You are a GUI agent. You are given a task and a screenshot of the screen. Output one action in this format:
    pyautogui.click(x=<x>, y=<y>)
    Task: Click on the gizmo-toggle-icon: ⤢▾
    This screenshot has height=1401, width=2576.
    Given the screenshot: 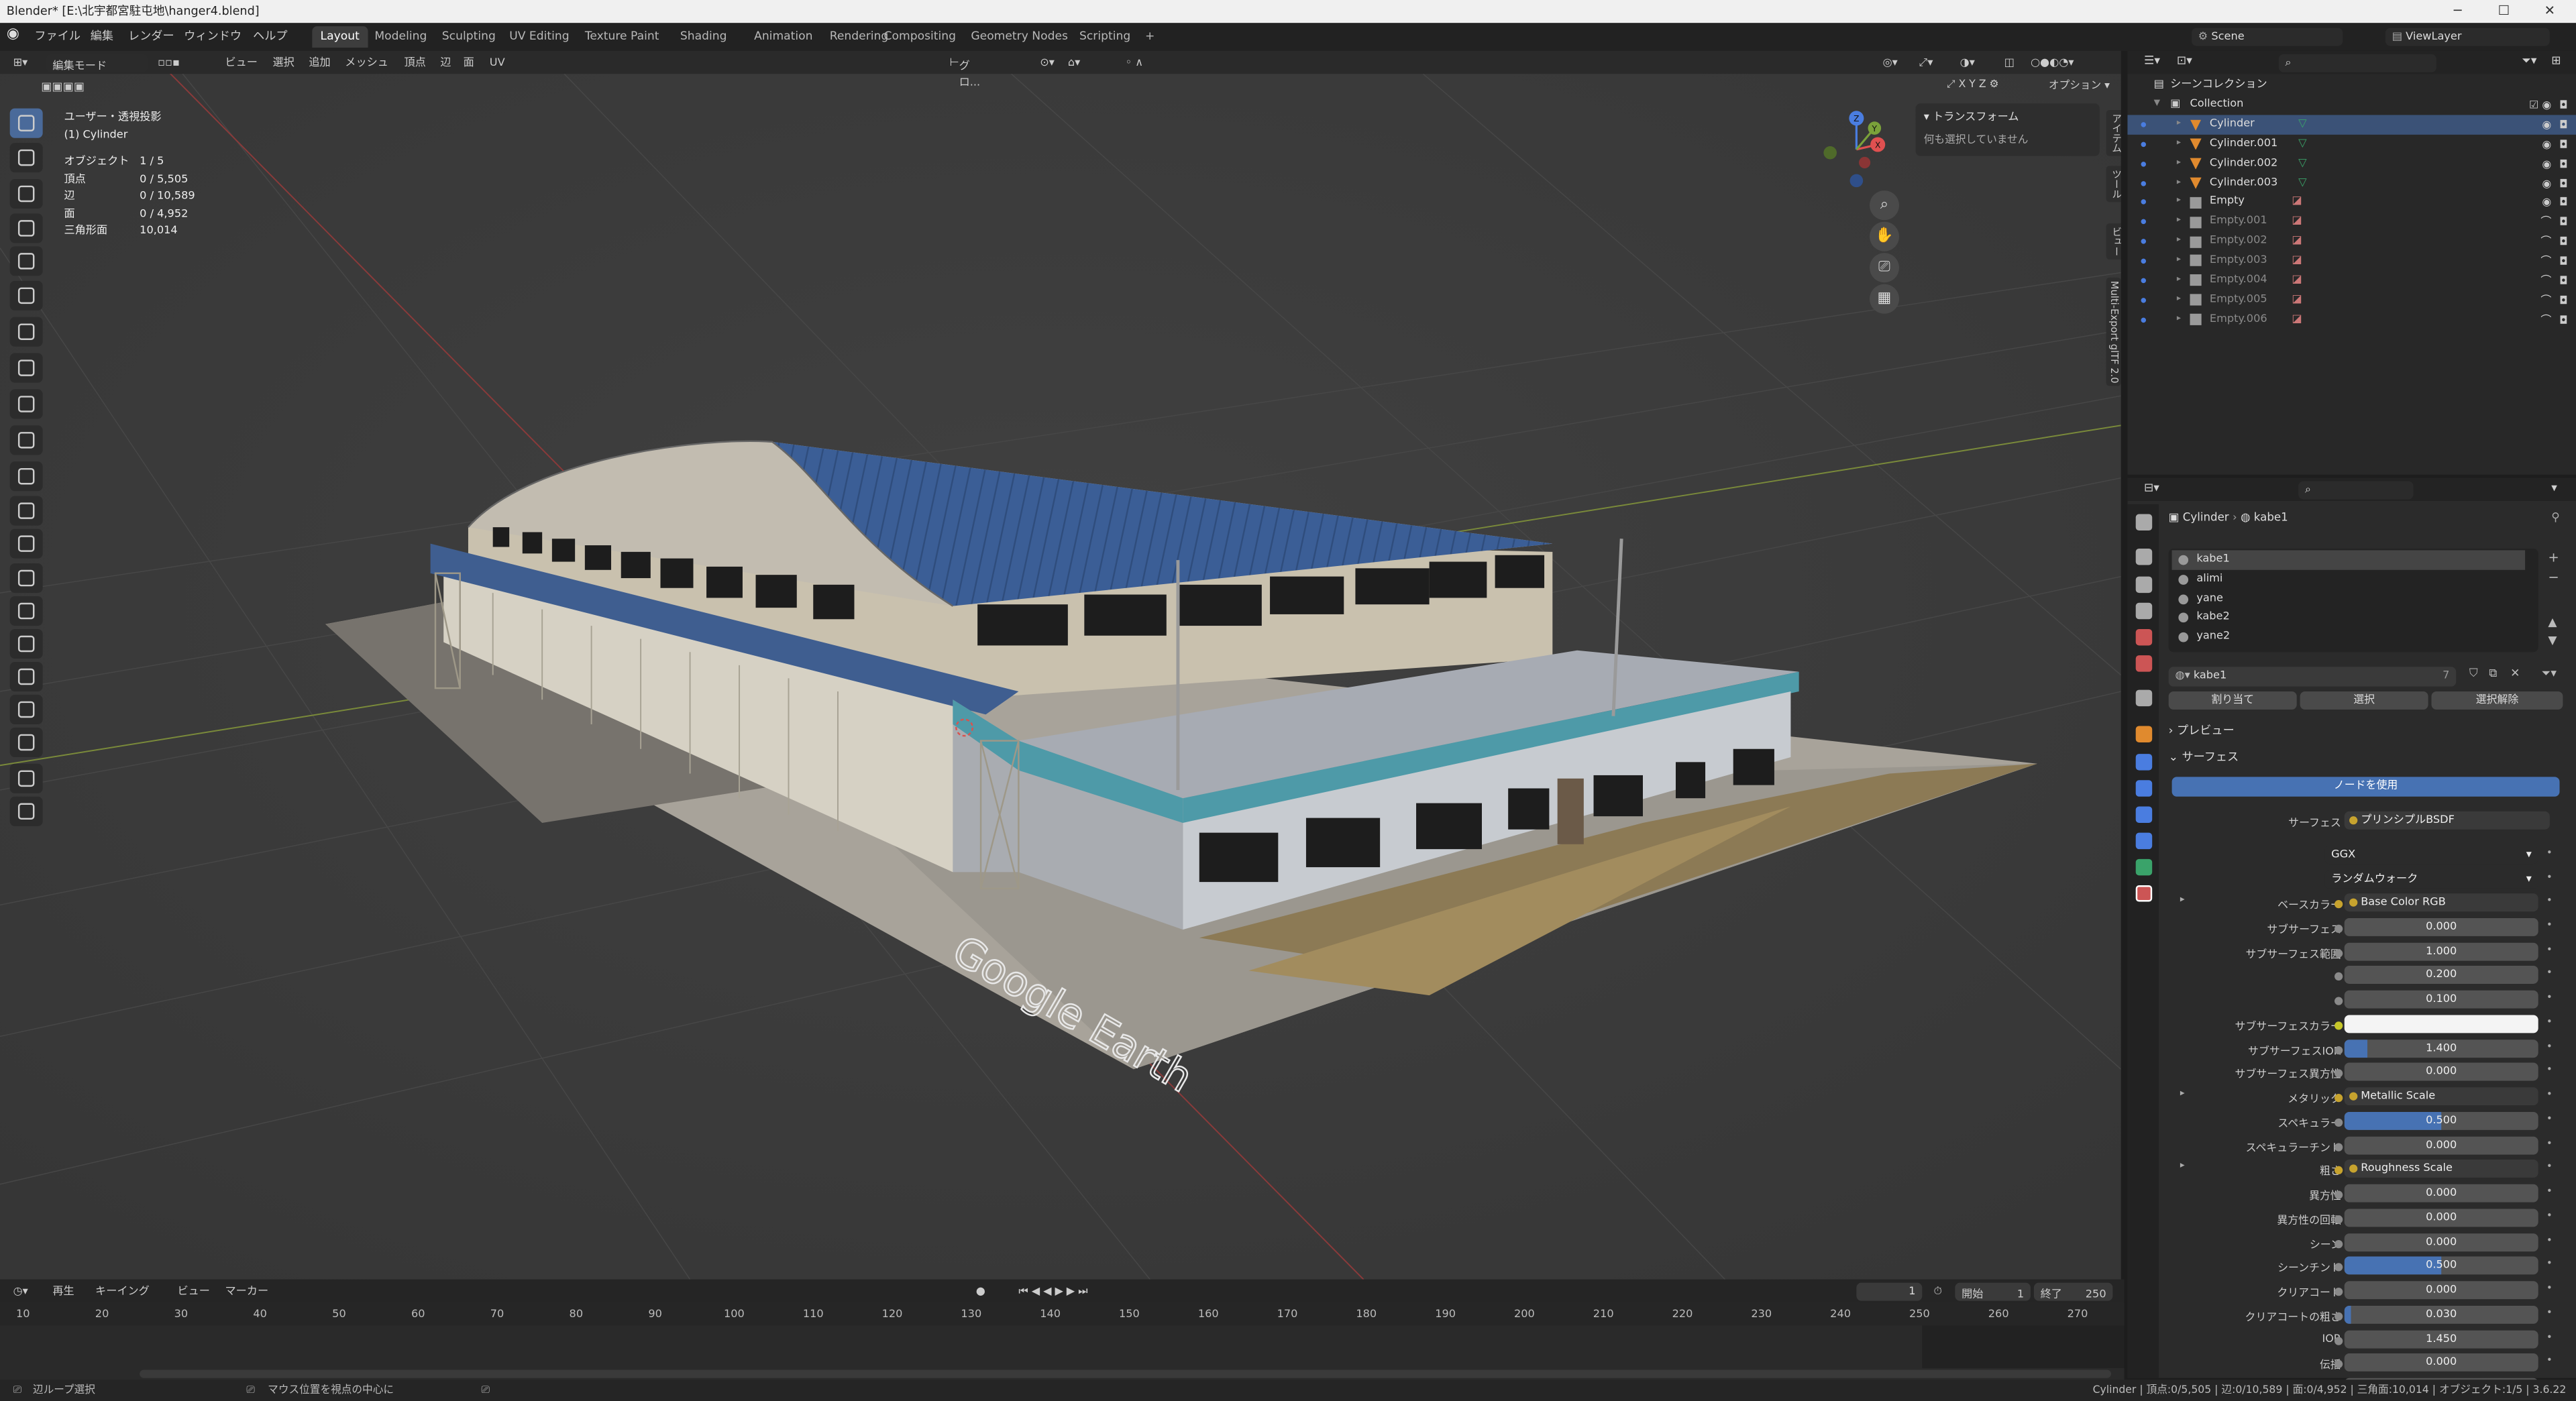 What is the action you would take?
    pyautogui.click(x=1926, y=62)
    